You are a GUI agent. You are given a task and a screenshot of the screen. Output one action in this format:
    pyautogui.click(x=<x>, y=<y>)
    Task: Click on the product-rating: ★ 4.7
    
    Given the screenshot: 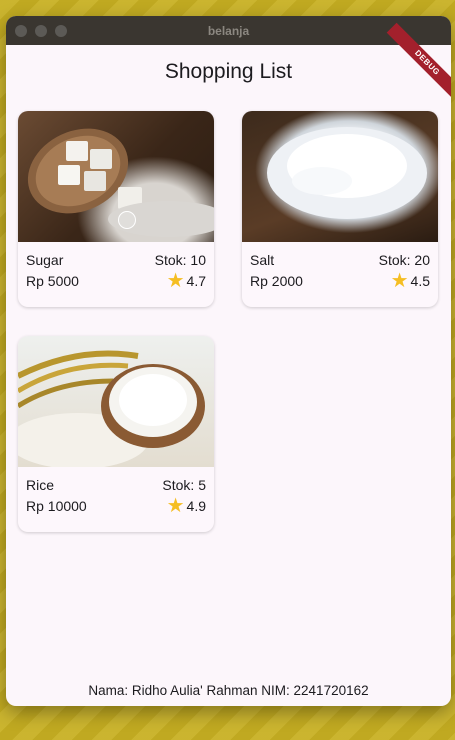 What is the action you would take?
    pyautogui.click(x=186, y=281)
    